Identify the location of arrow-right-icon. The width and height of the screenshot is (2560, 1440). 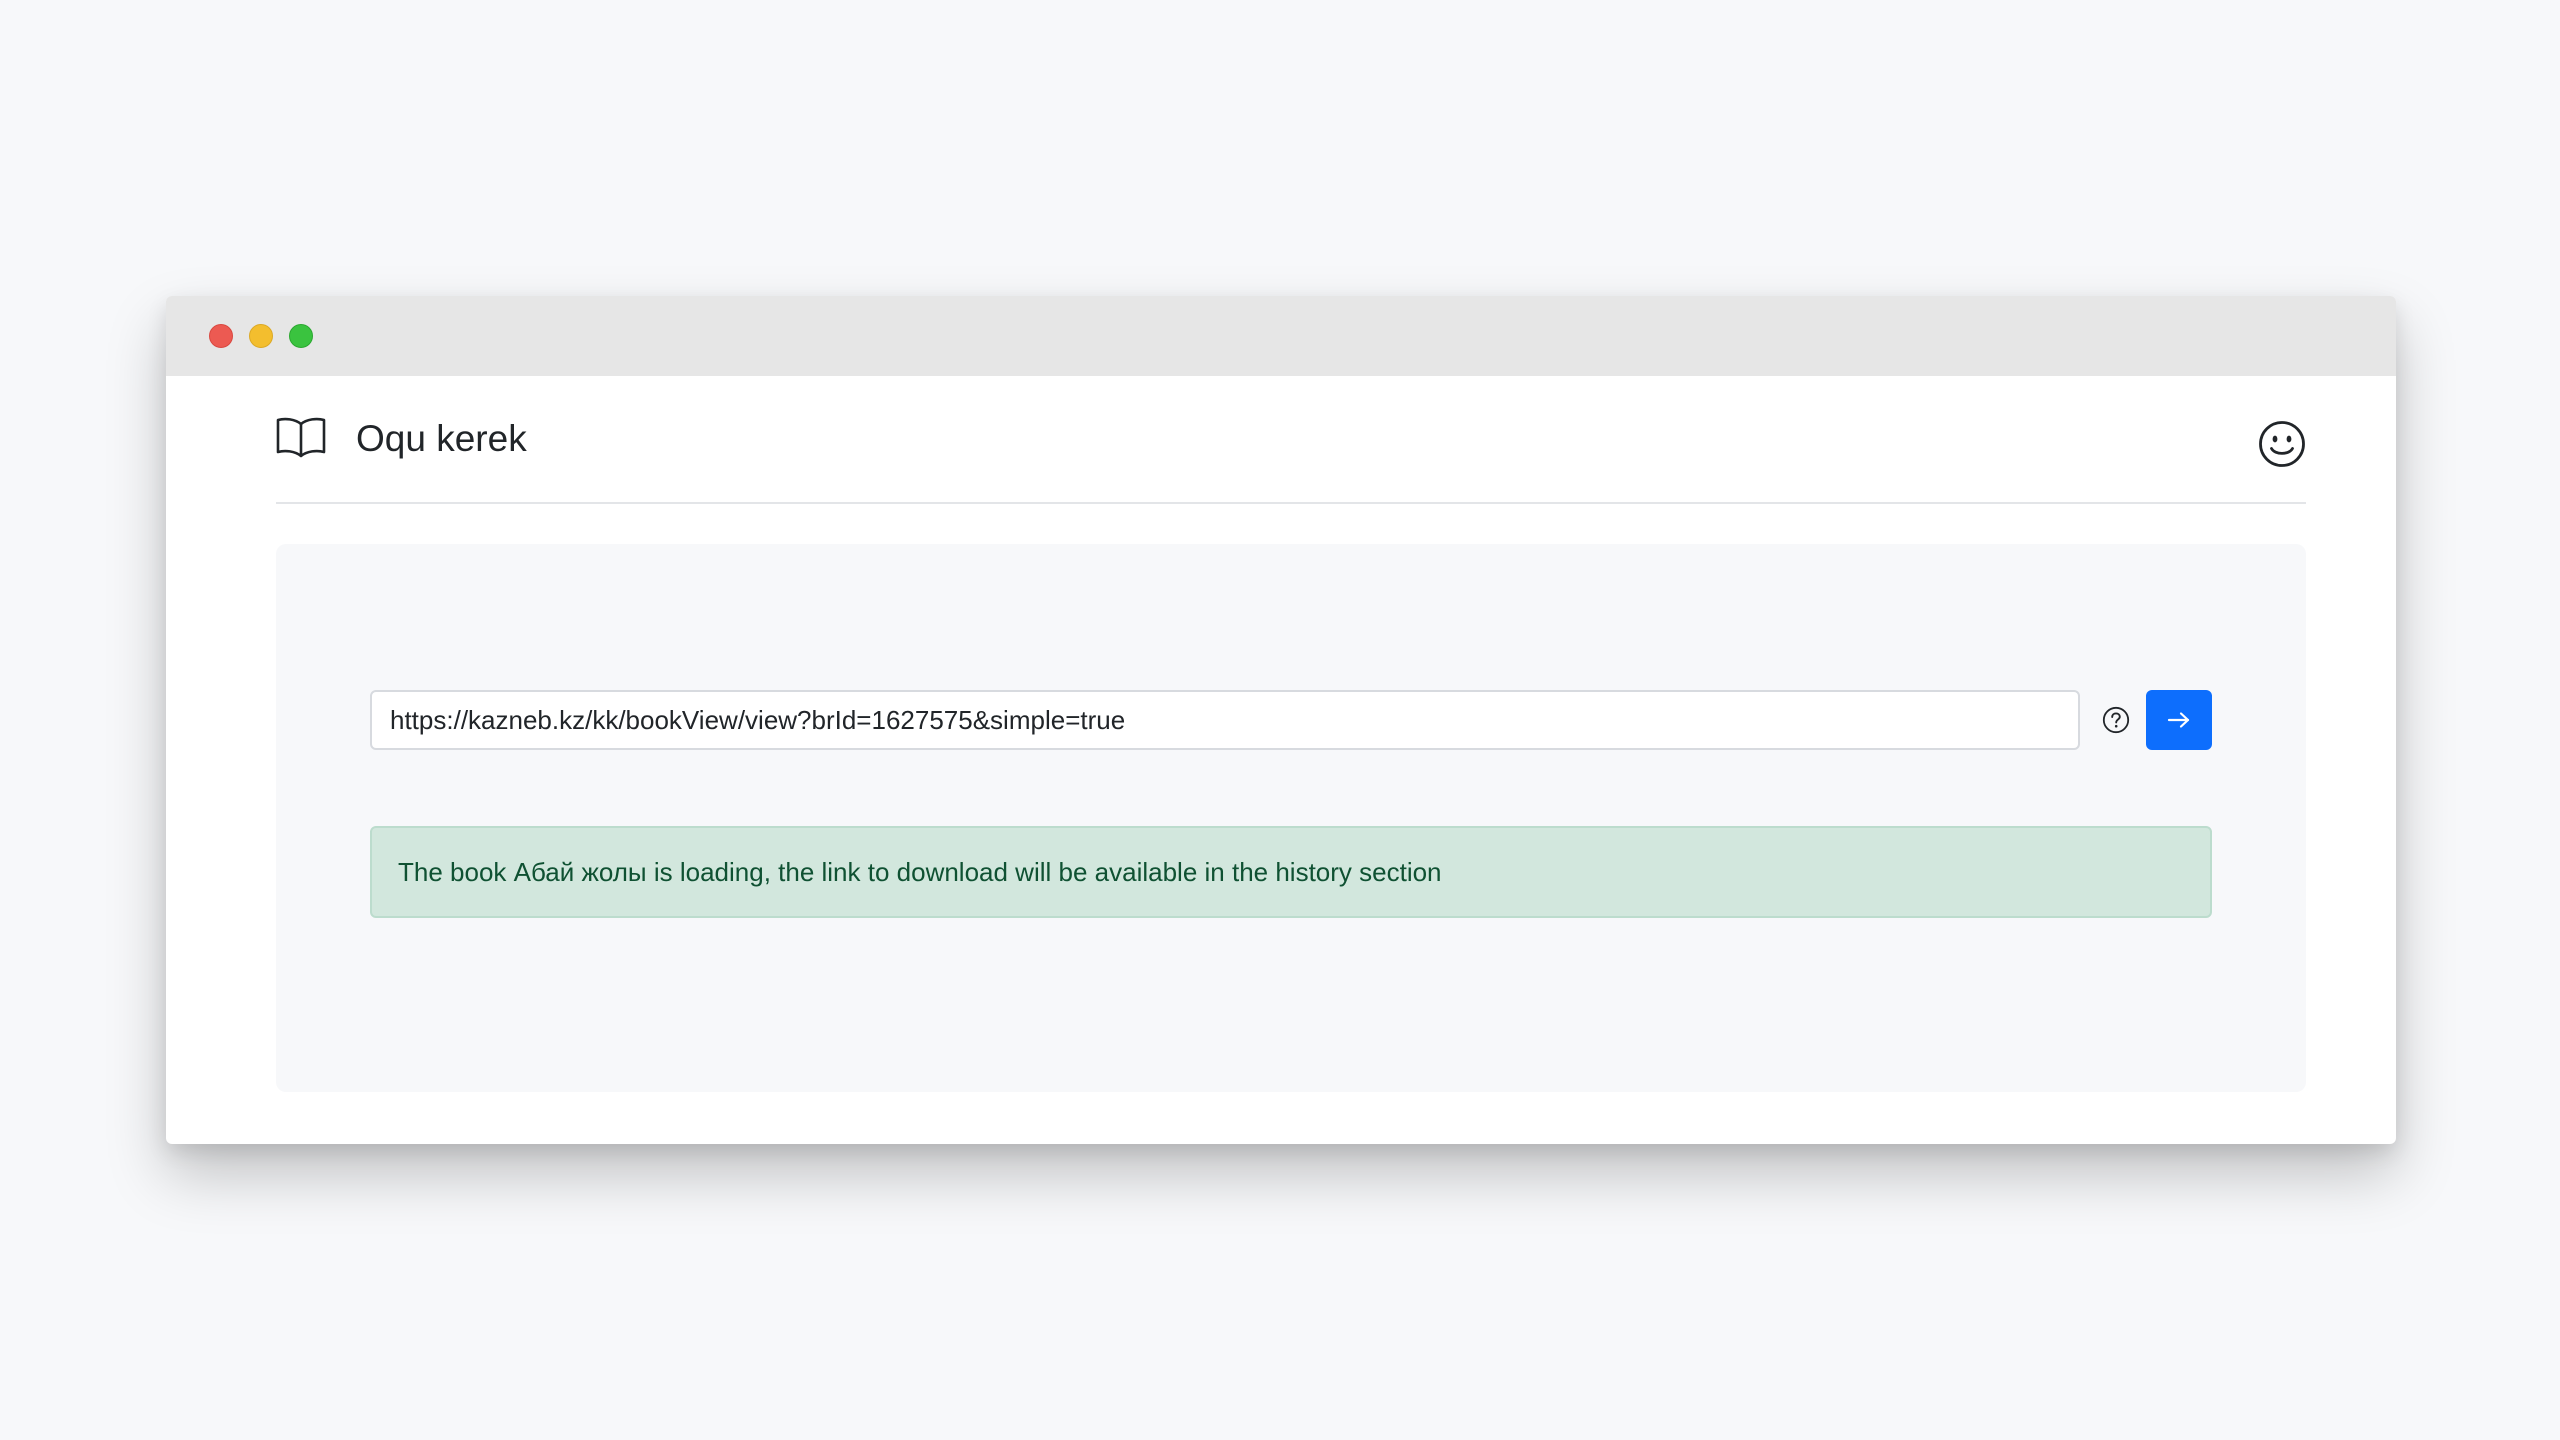
(2178, 720).